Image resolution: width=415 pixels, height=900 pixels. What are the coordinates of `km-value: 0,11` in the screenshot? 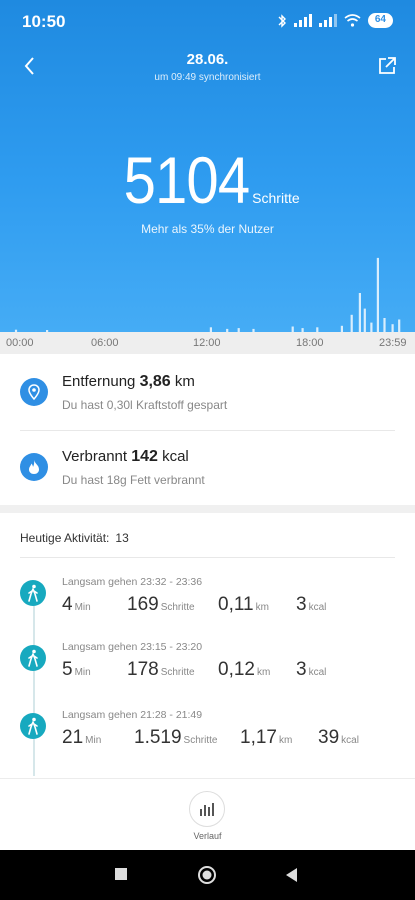 It's located at (236, 604).